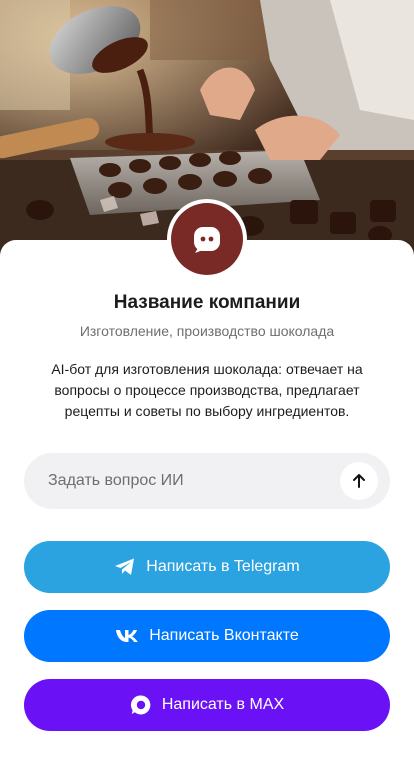 This screenshot has height=770, width=414. I want to click on telegram-button-label: Написать в Telegram, so click(223, 566).